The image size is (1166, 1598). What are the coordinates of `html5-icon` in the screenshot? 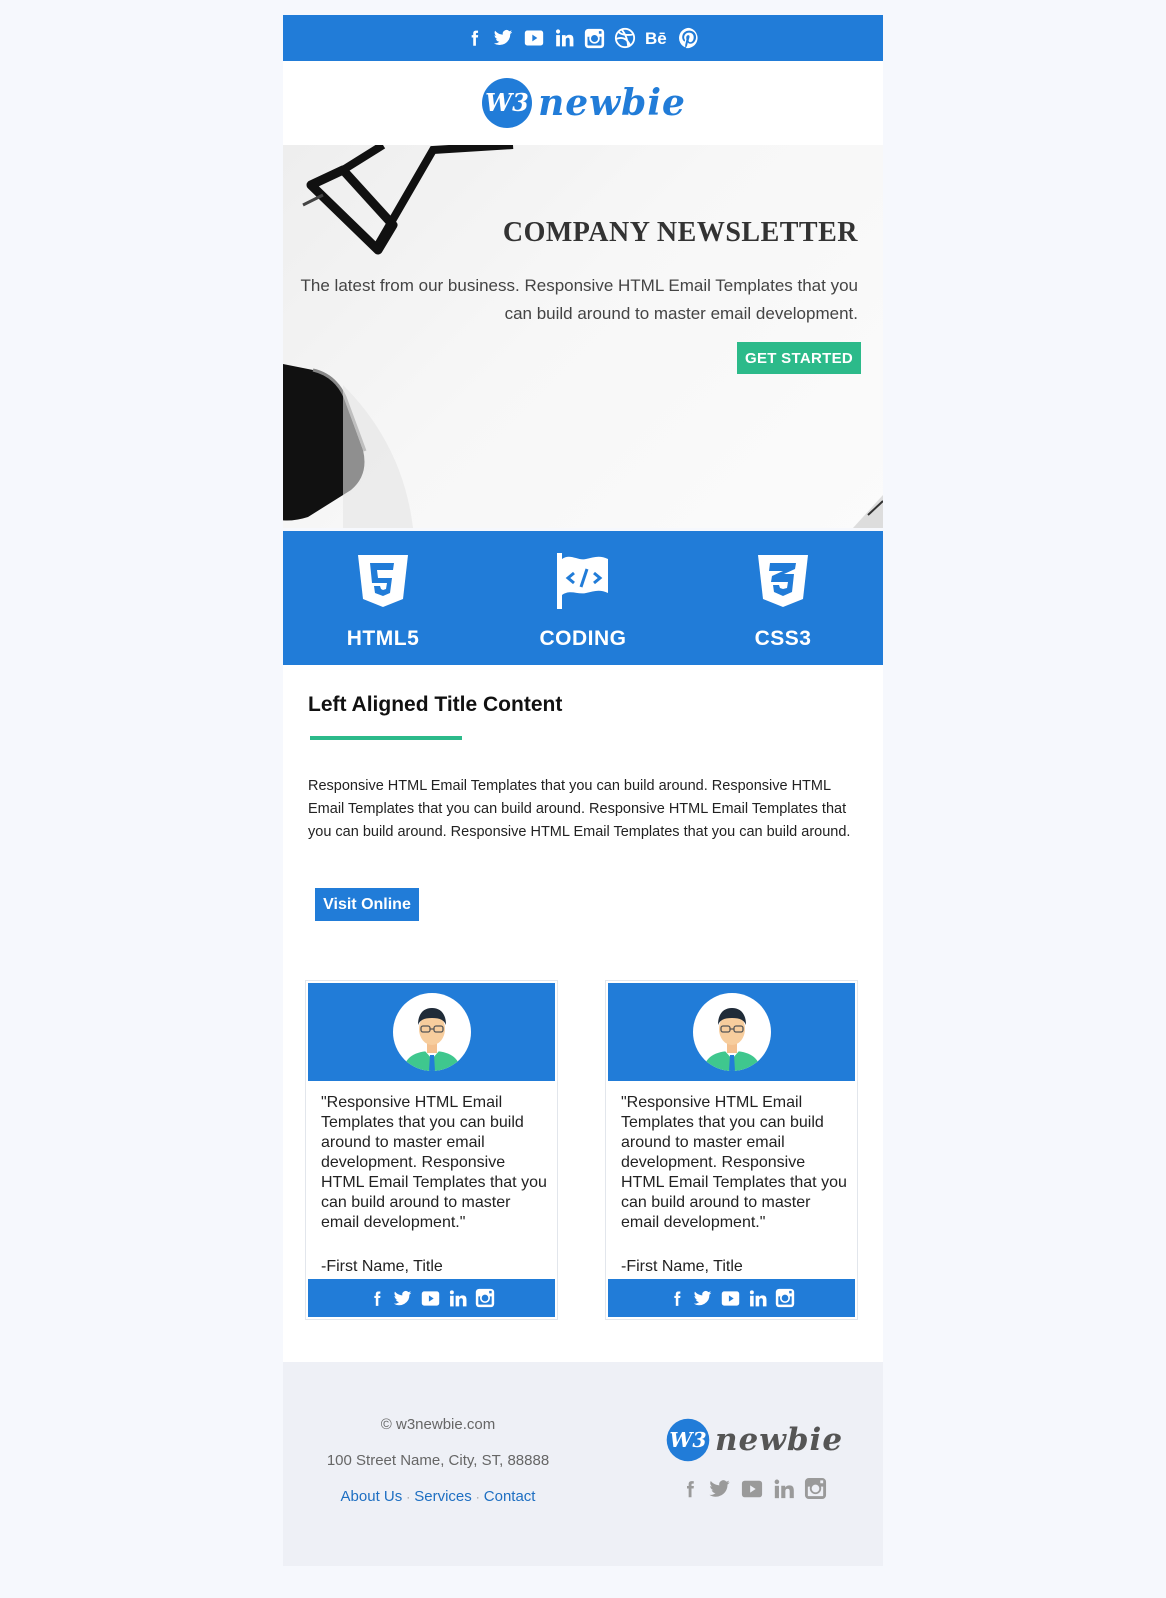 It's located at (383, 581).